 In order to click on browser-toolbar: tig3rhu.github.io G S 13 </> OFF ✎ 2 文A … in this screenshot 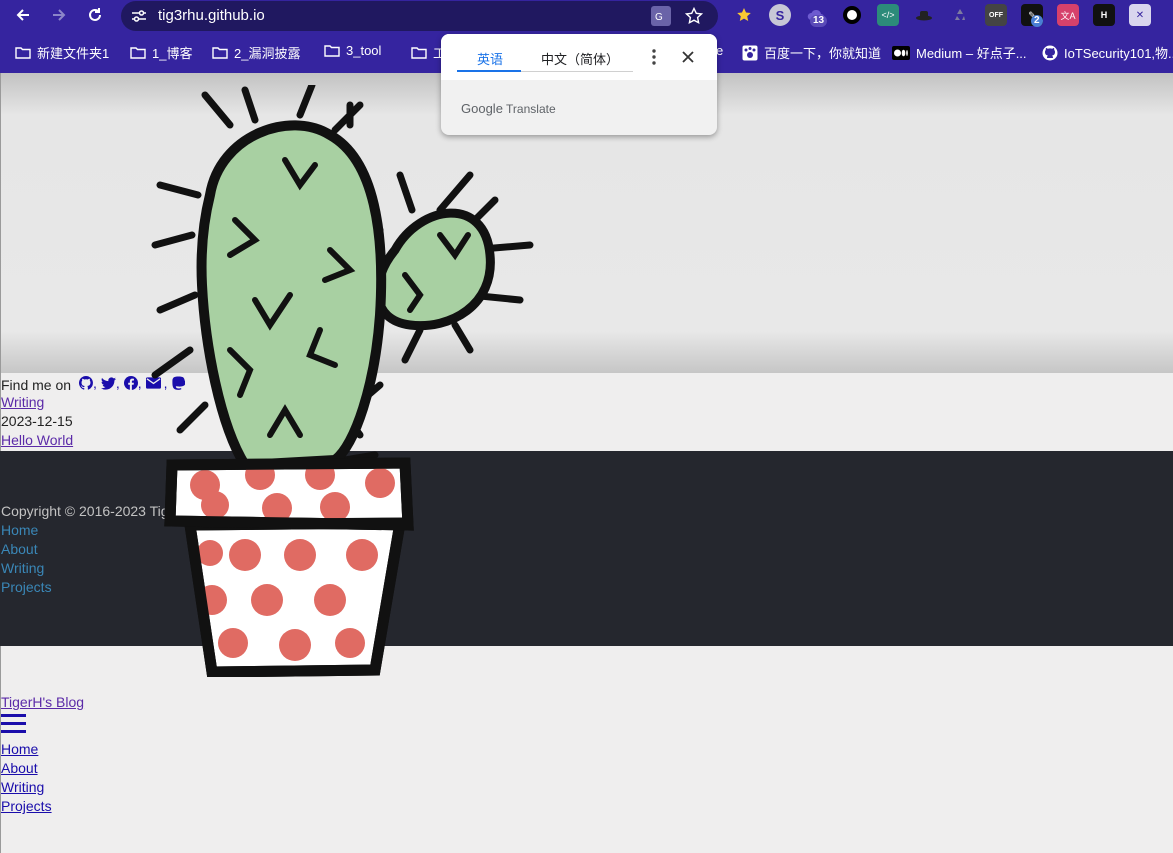, I will do `click(586, 16)`.